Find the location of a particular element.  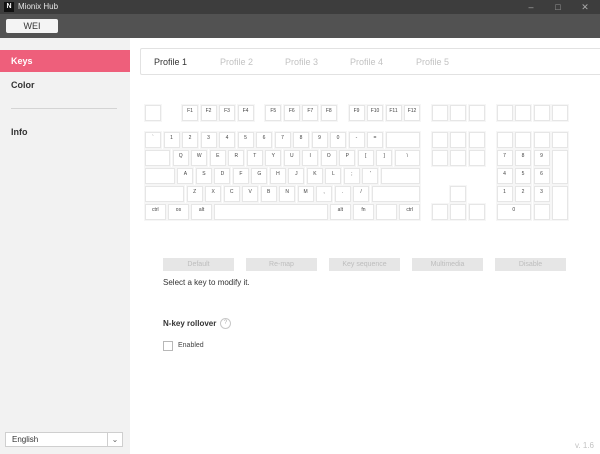

keyboard-key: T is located at coordinates (254, 158).